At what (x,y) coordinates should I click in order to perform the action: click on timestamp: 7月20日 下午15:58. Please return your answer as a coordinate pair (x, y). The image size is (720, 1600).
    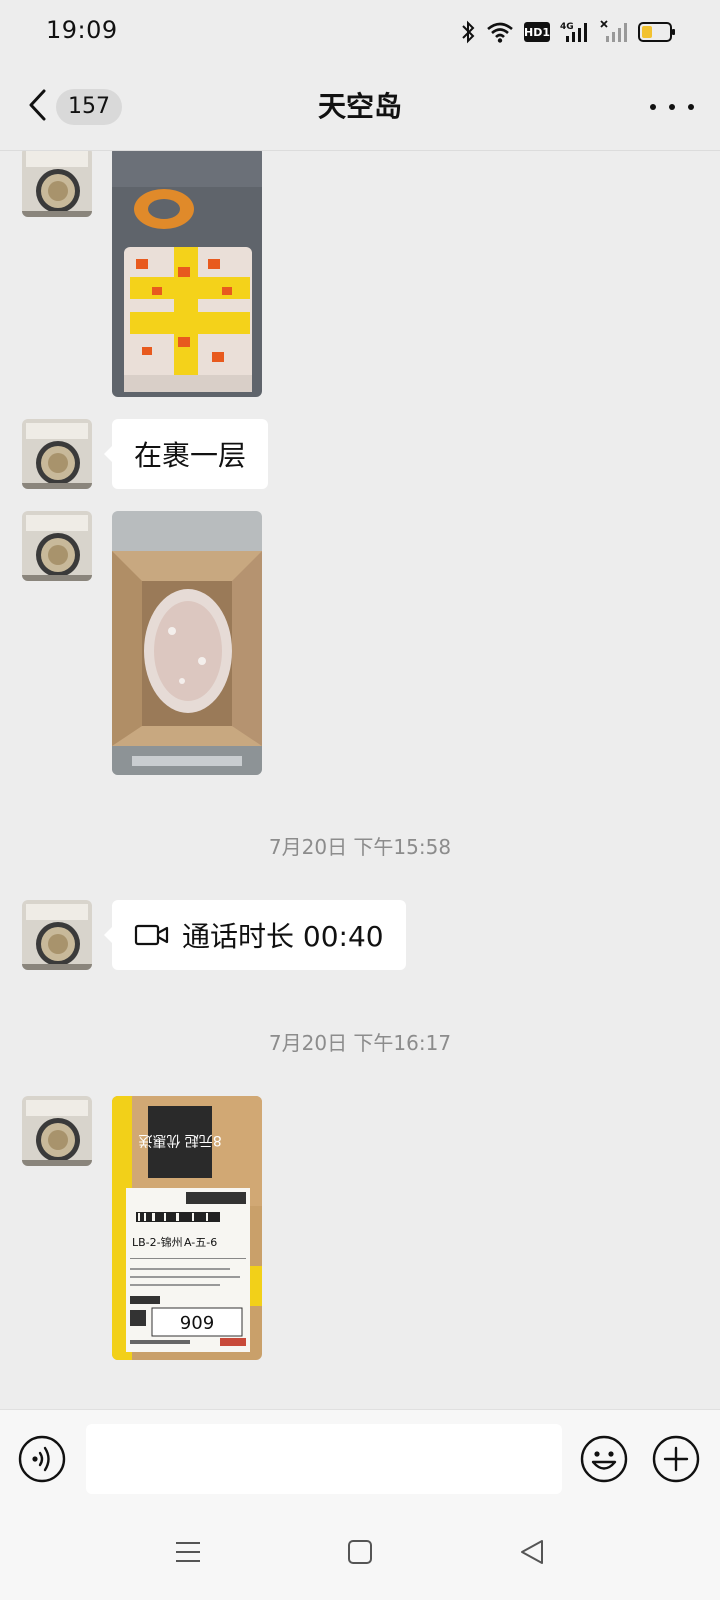
    Looking at the image, I should click on (360, 847).